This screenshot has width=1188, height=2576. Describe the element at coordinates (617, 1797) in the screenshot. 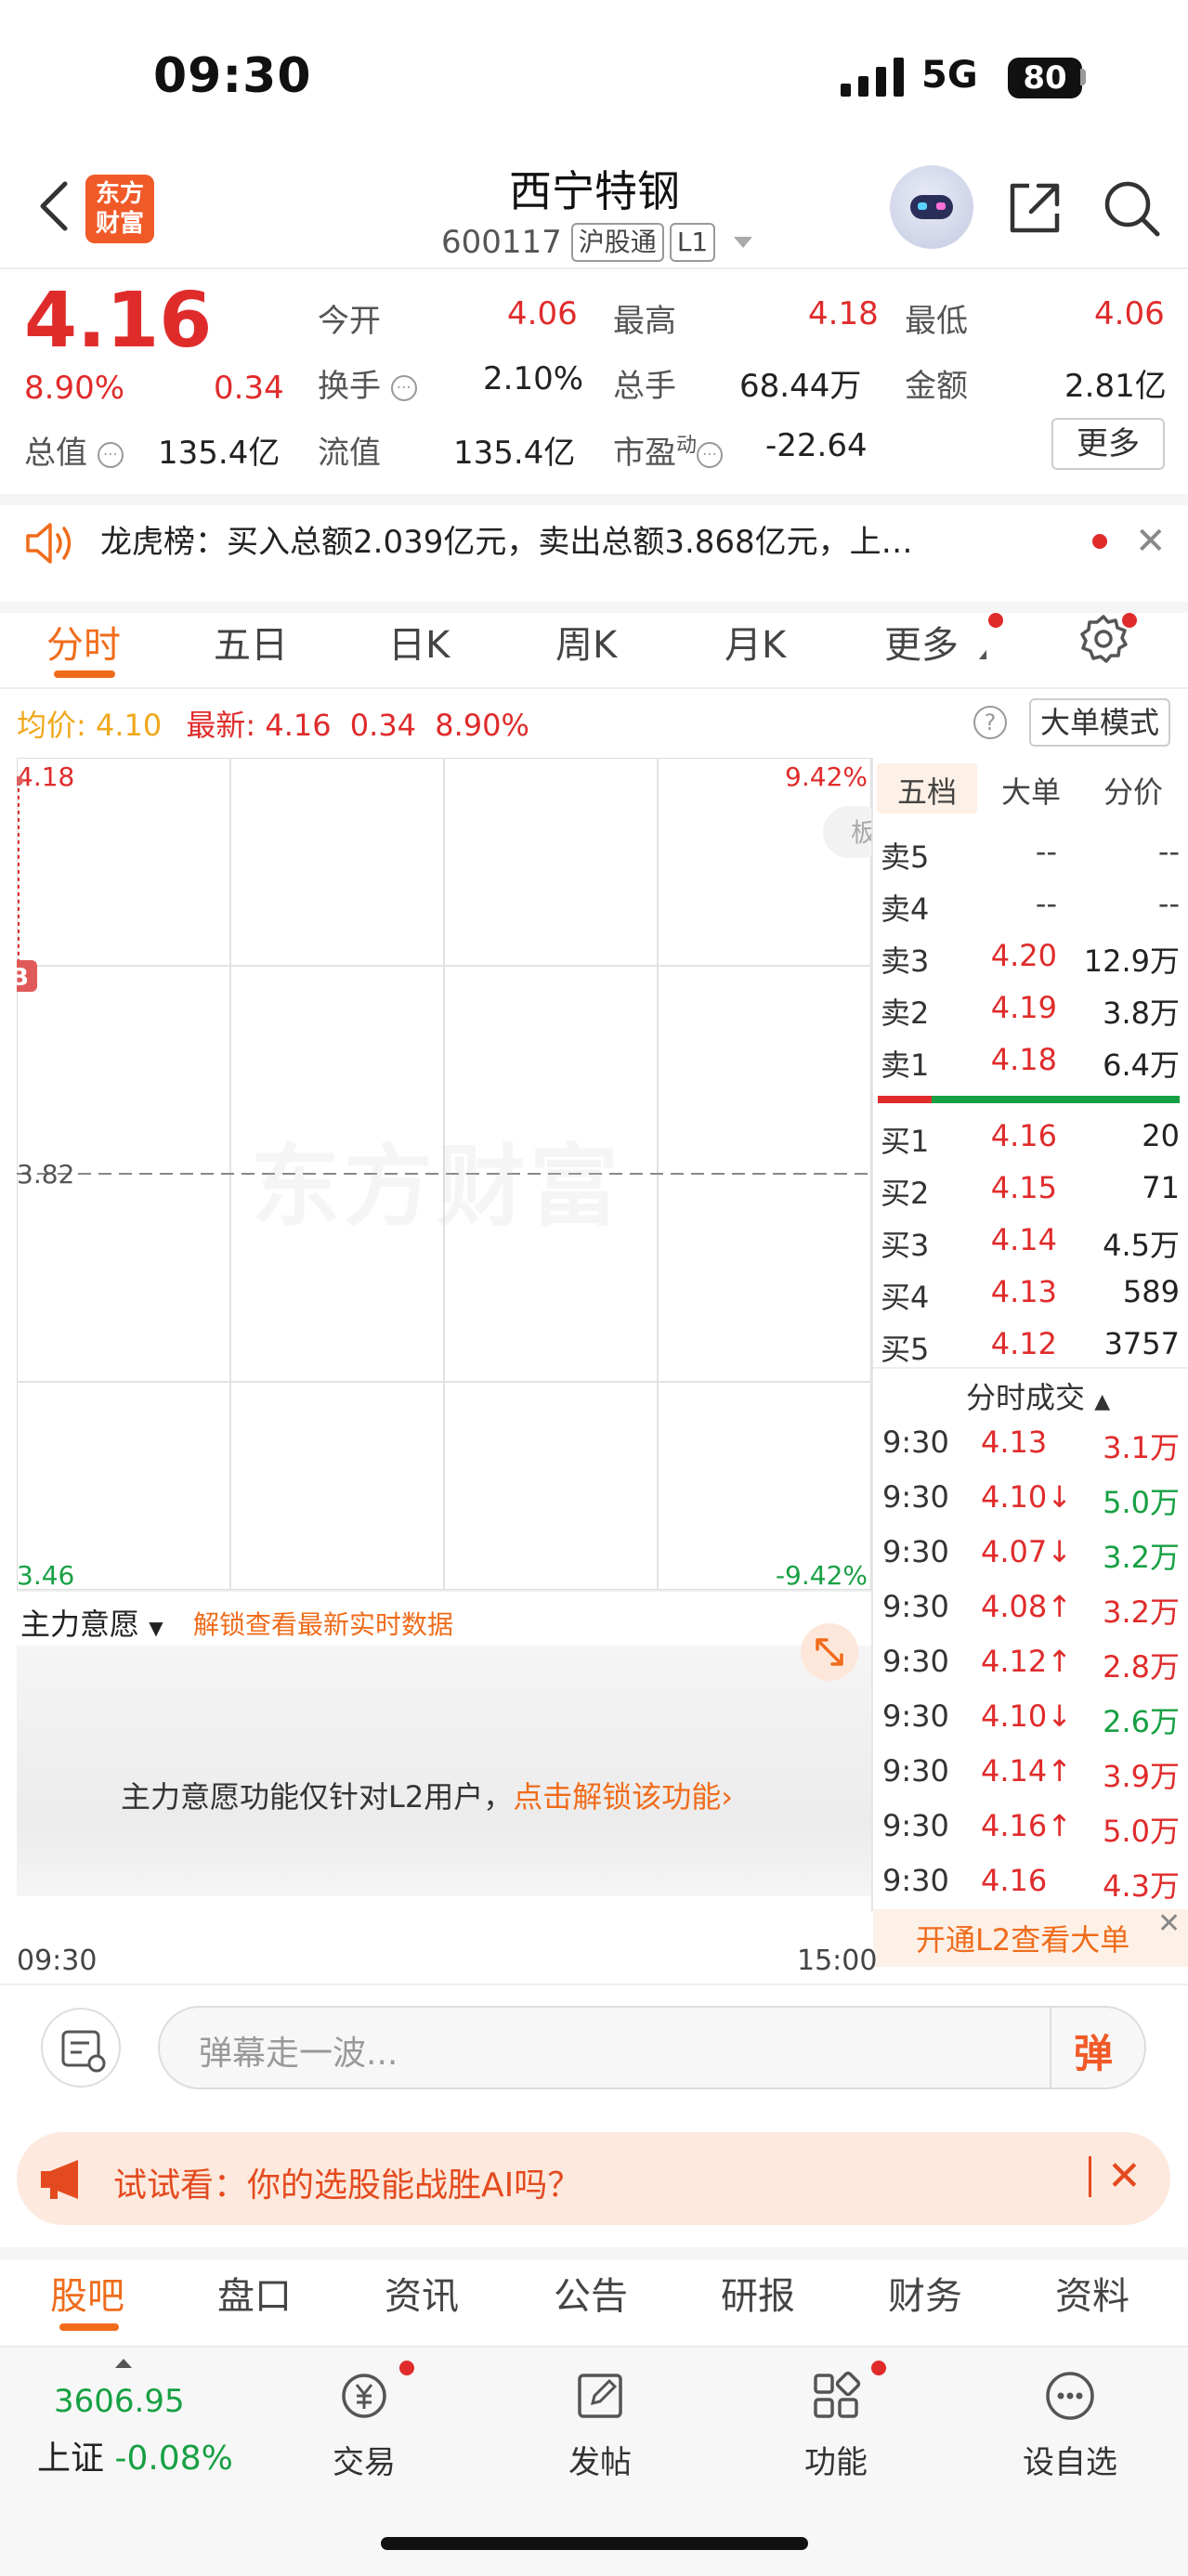

I see `mainforce-unlock-button: 点击解锁该功能` at that location.